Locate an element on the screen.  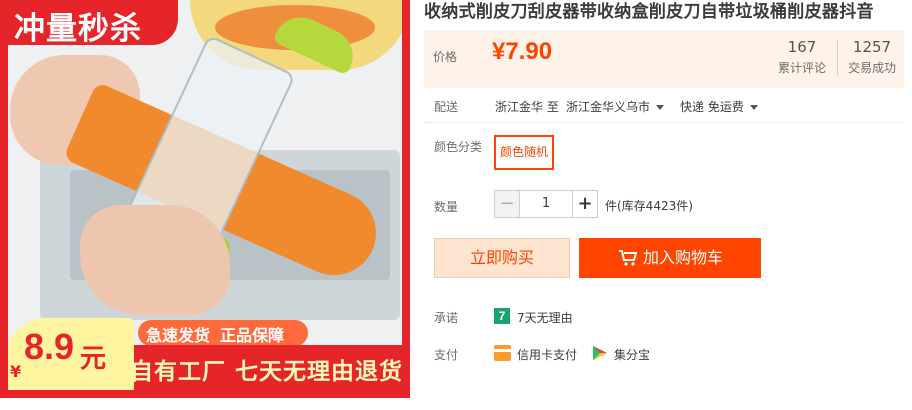
add-to-cart-button: 加入购物车 is located at coordinates (670, 258).